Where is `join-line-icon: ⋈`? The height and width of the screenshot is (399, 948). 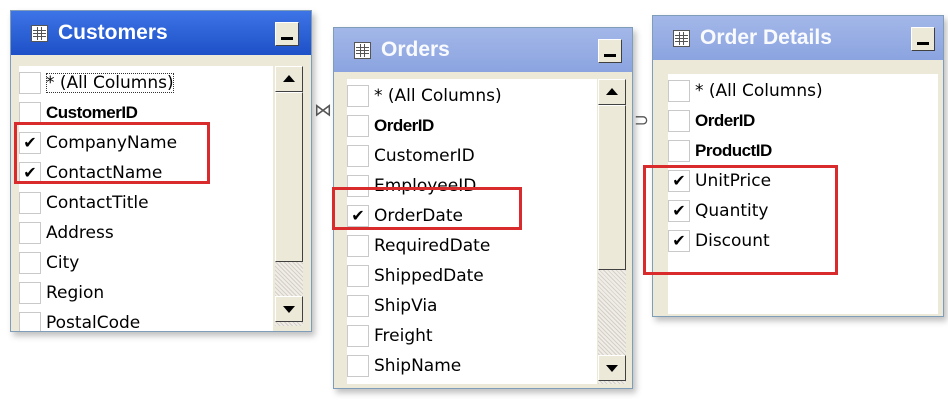
join-line-icon: ⋈ is located at coordinates (323, 110).